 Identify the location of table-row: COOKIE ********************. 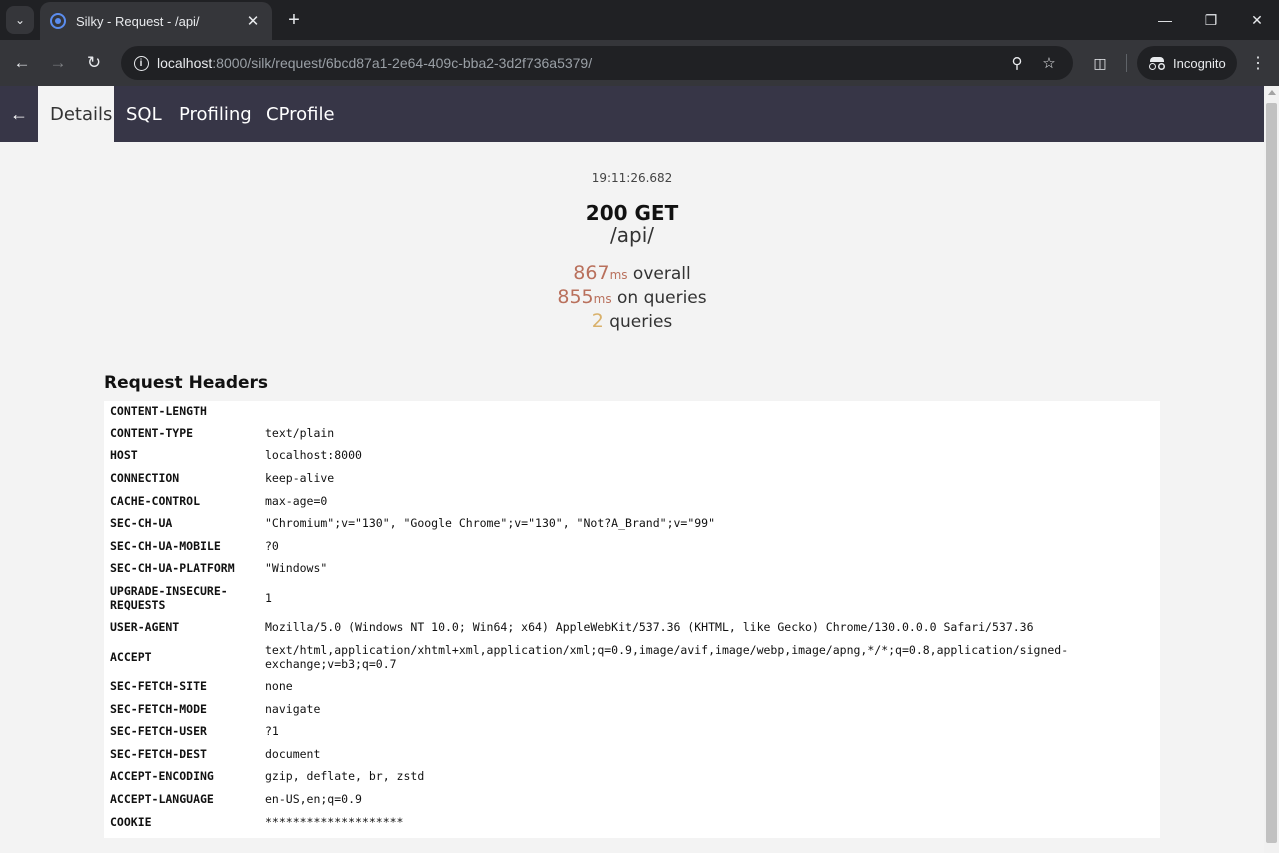
(632, 823).